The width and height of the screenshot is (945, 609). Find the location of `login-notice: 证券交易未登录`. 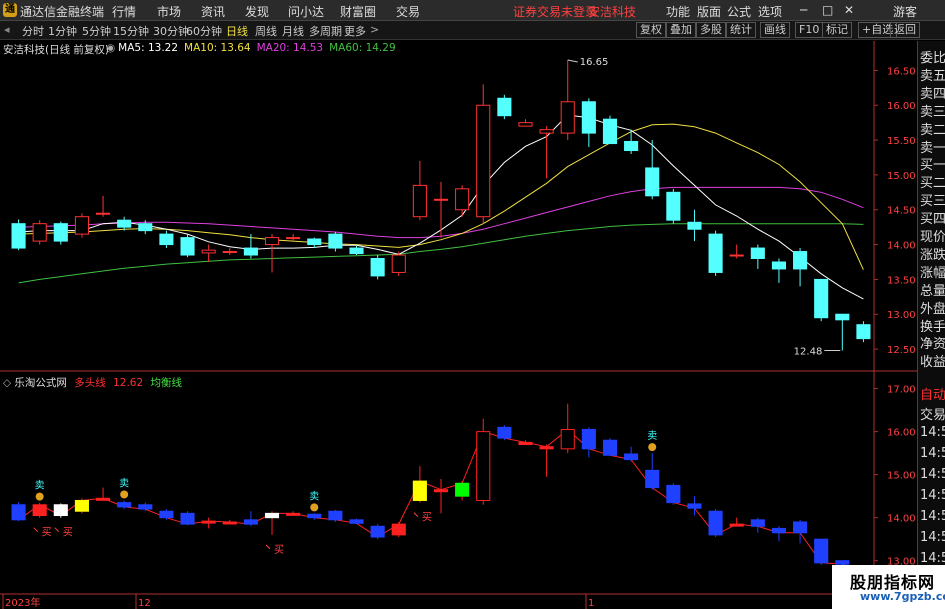

login-notice: 证券交易未登录 is located at coordinates (555, 11).